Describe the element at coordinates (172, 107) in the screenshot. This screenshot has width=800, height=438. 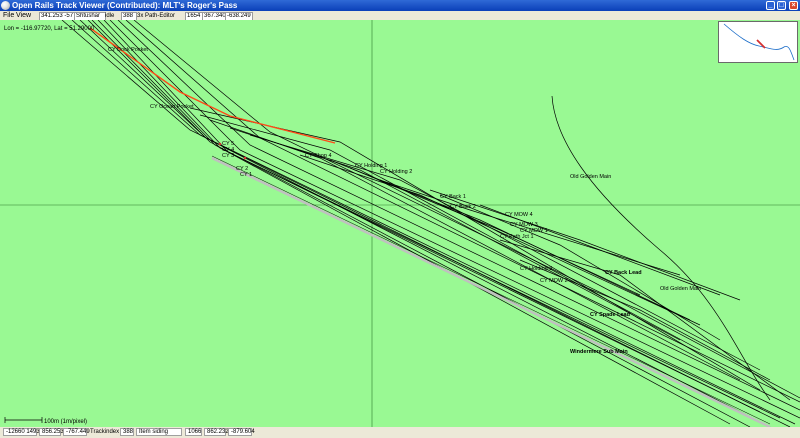
I see `track-label: CY Ocean Pocket` at that location.